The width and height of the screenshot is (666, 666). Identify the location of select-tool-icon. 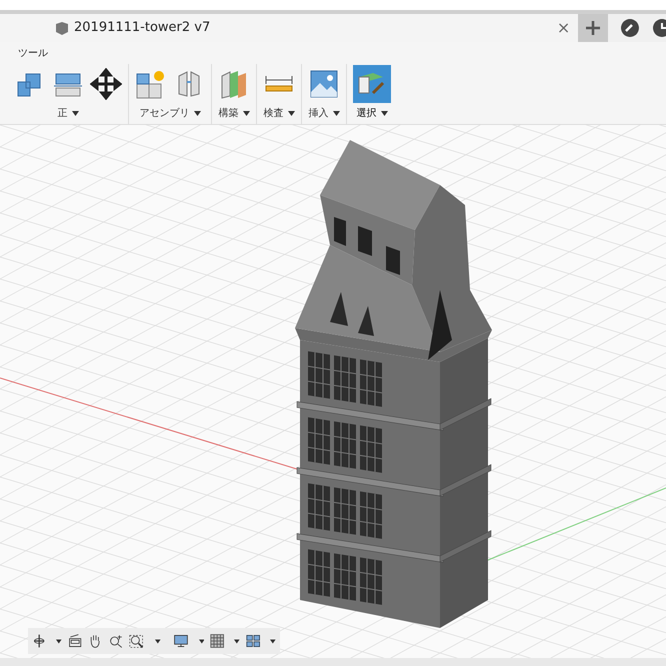
(372, 84).